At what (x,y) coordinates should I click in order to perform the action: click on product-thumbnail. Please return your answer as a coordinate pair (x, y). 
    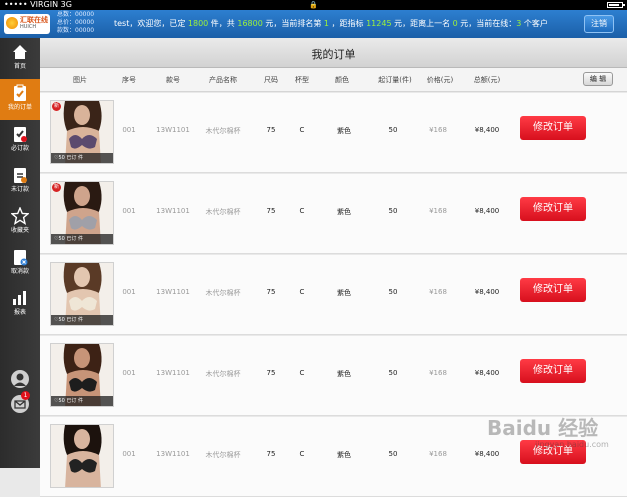
    Looking at the image, I should click on (82, 456).